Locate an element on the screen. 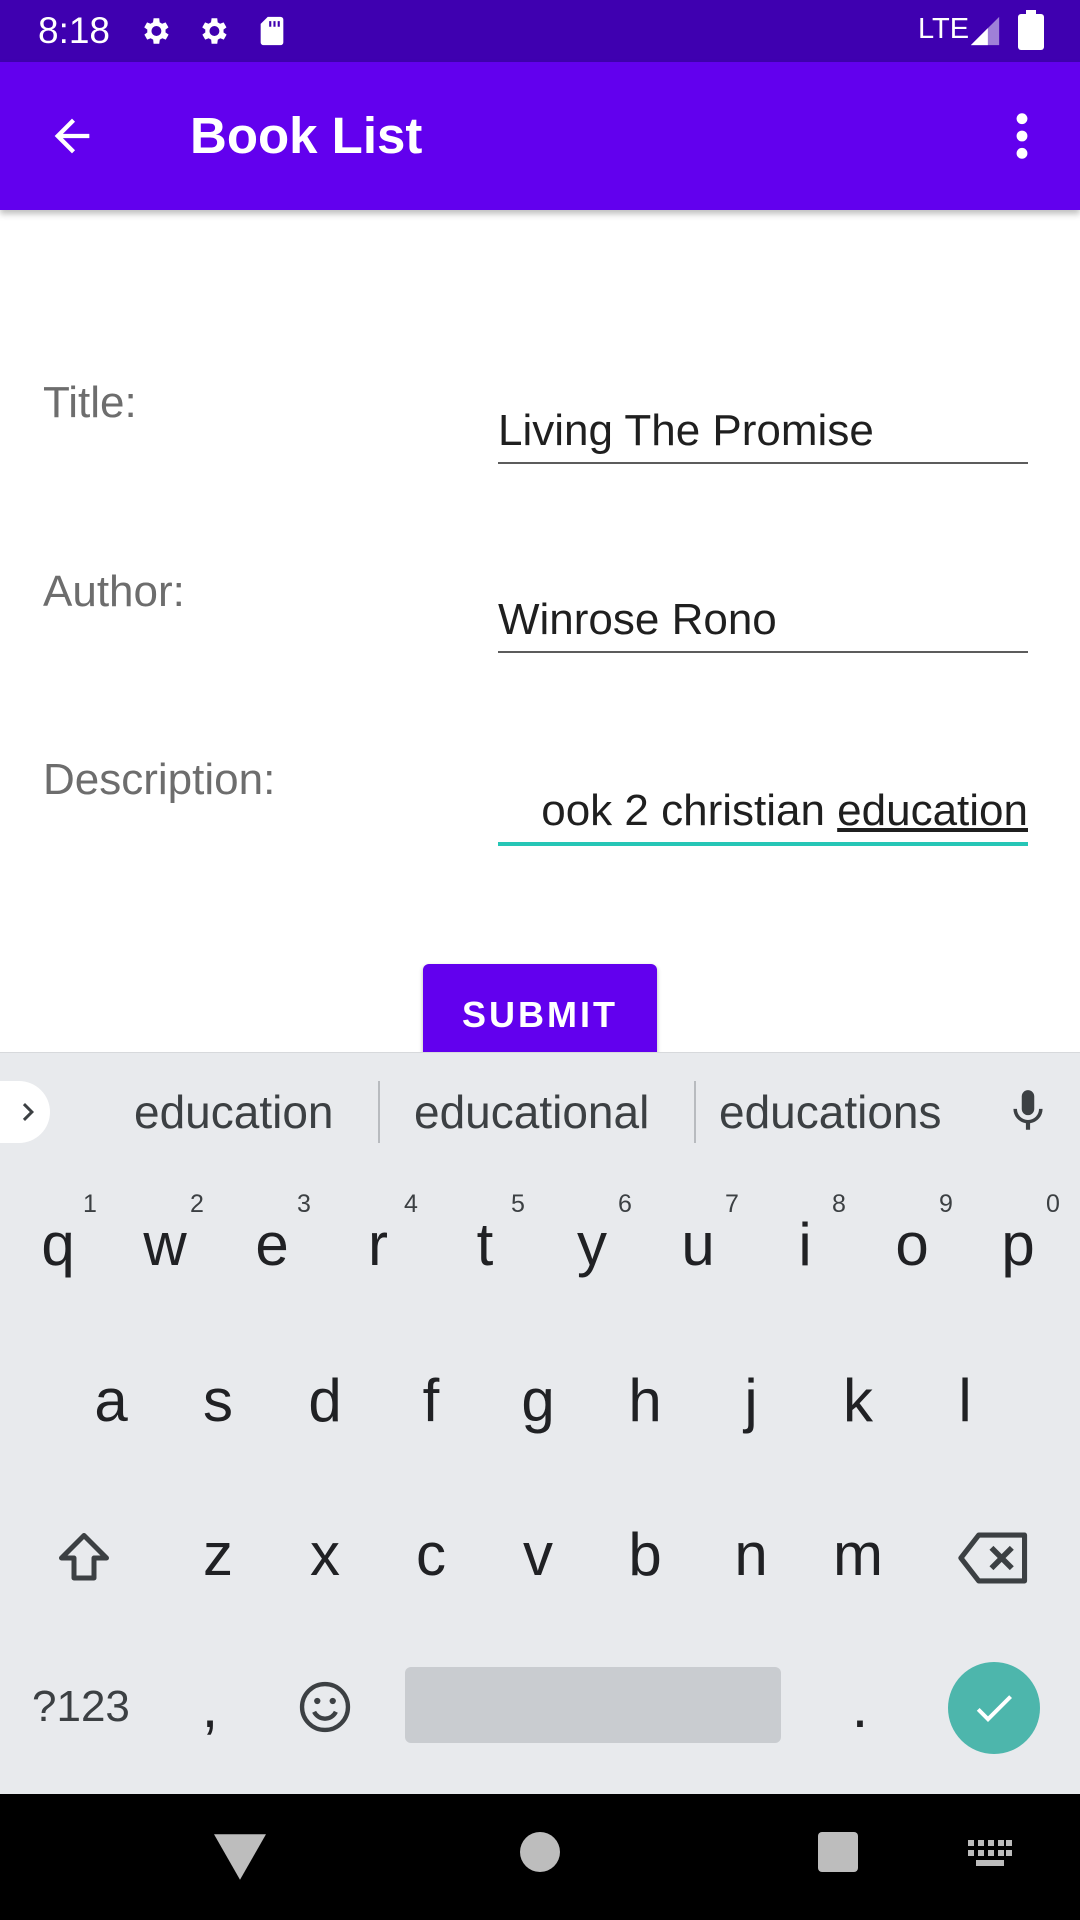 Image resolution: width=1080 pixels, height=1920 pixels. shift-icon is located at coordinates (84, 1558).